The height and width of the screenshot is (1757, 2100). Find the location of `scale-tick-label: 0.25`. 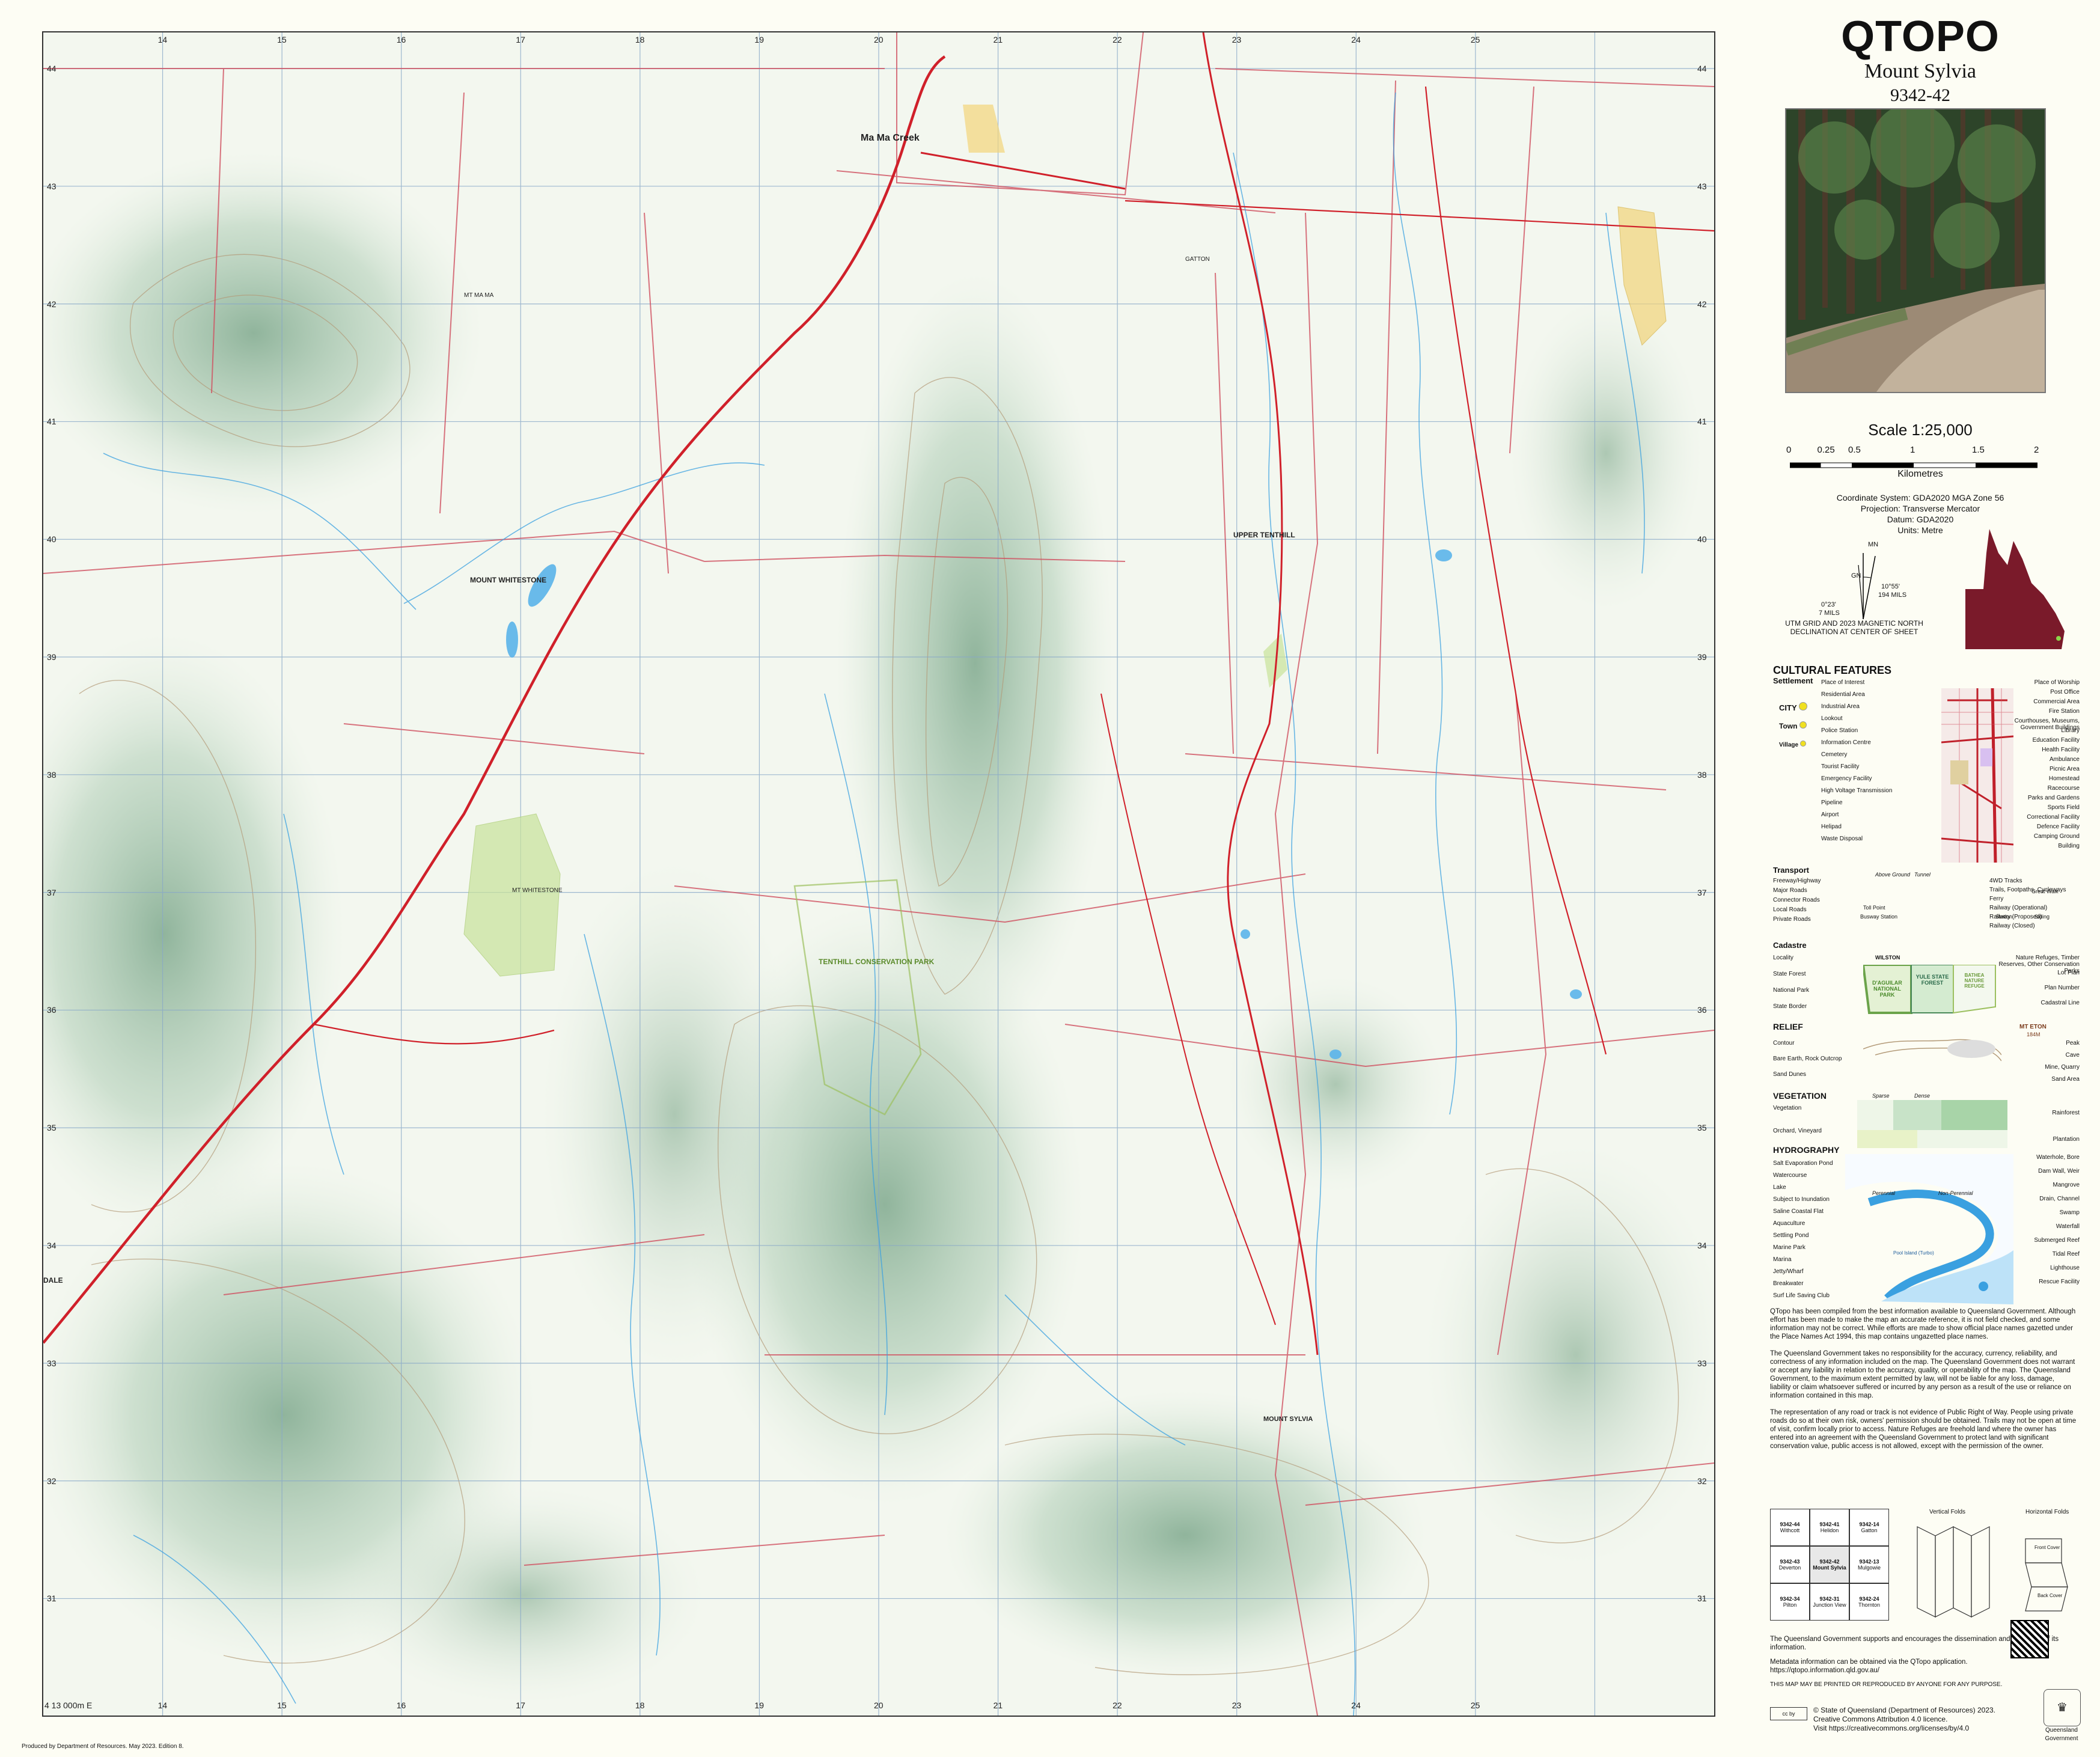

scale-tick-label: 0.25 is located at coordinates (1826, 450).